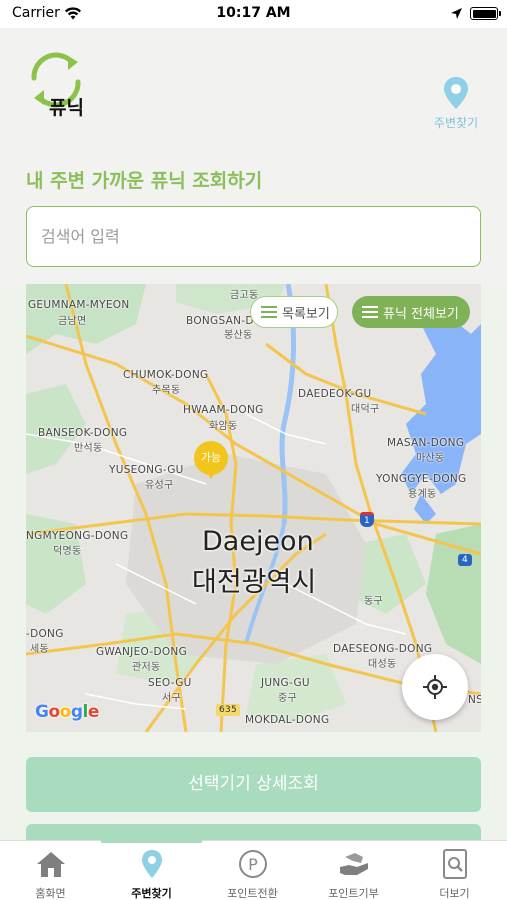  I want to click on map-label: GEUMNAM-MYEON, so click(79, 305).